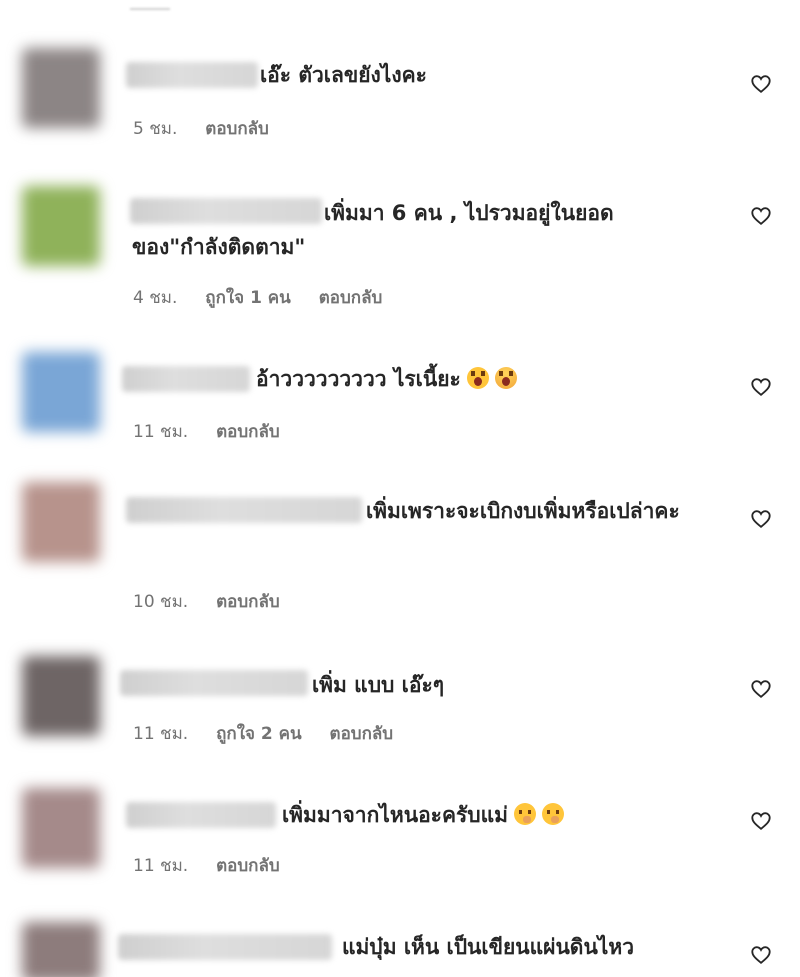 The image size is (800, 977). Describe the element at coordinates (61, 949) in the screenshot. I see `avatar` at that location.